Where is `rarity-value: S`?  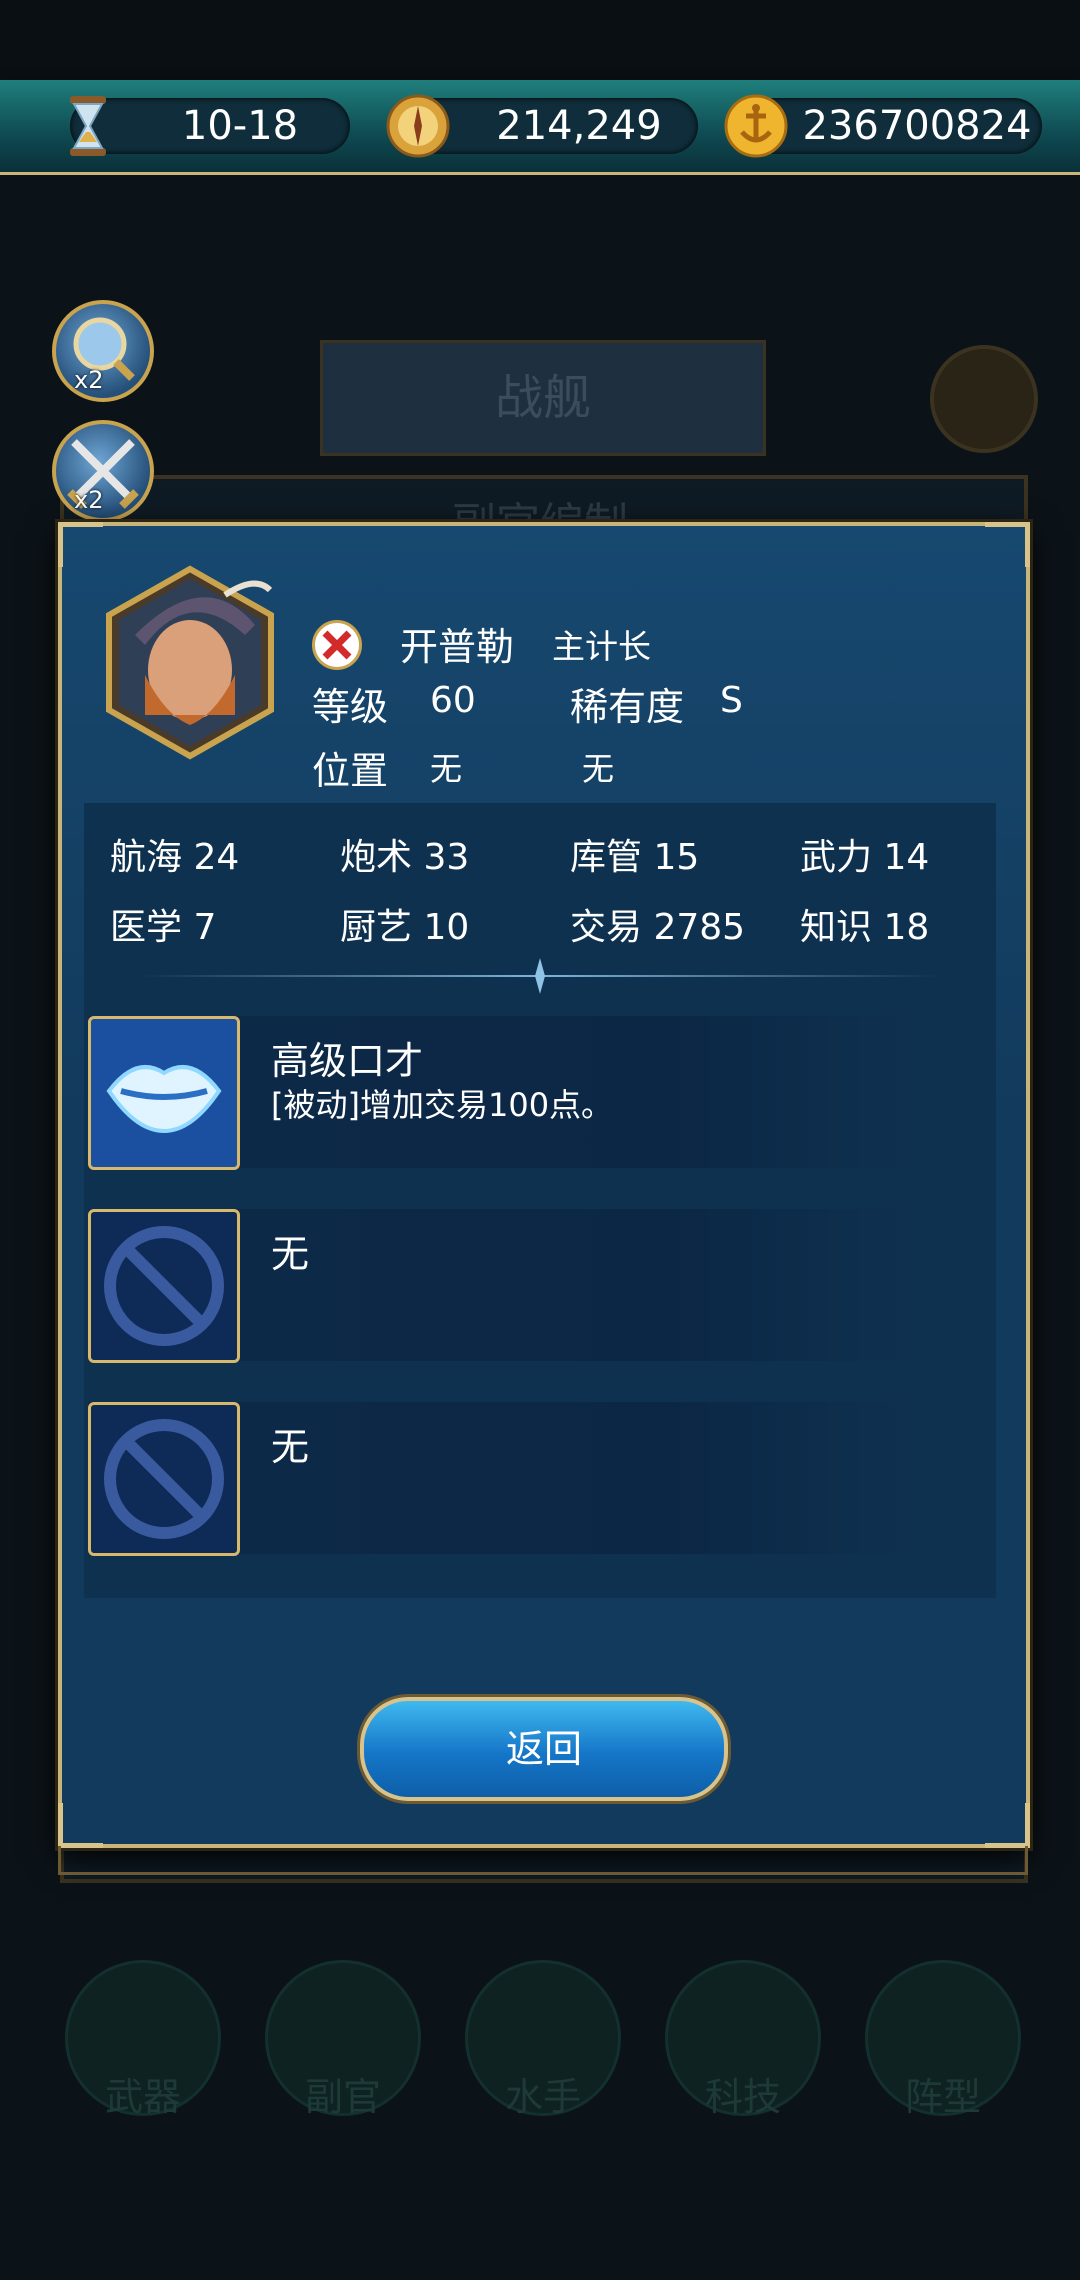 rarity-value: S is located at coordinates (731, 700).